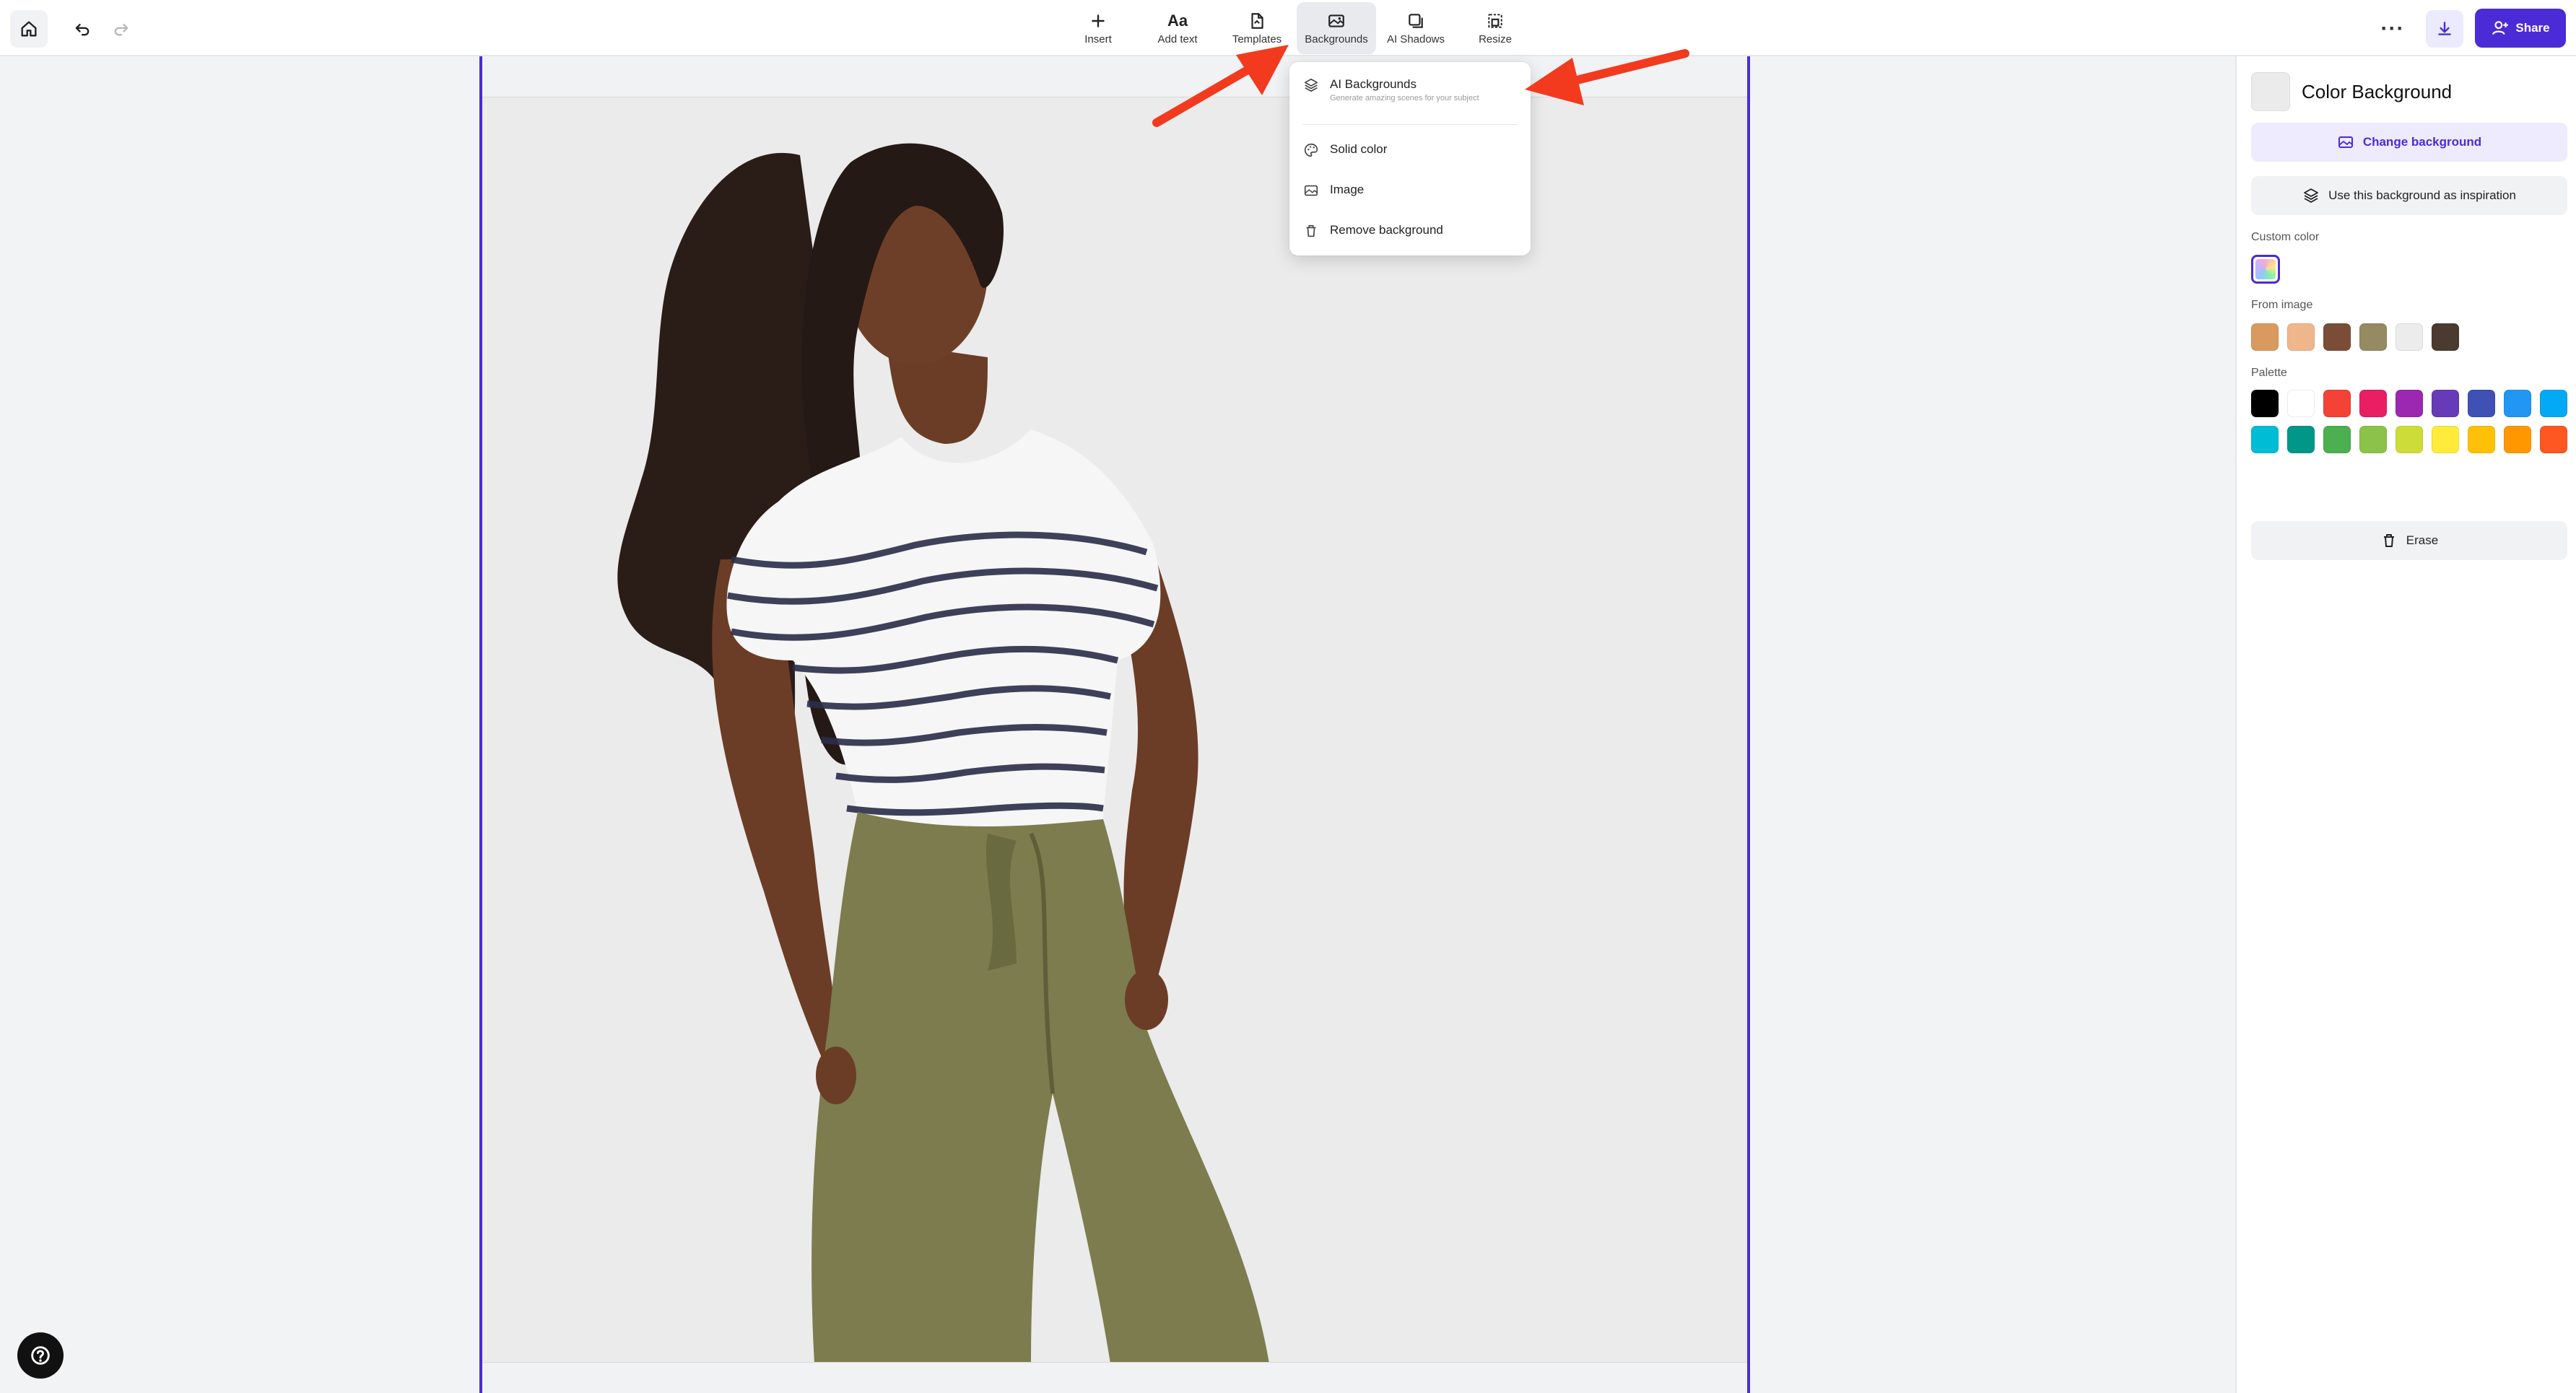 The width and height of the screenshot is (2576, 1393). Describe the element at coordinates (2270, 91) in the screenshot. I see `current-color-swatch` at that location.